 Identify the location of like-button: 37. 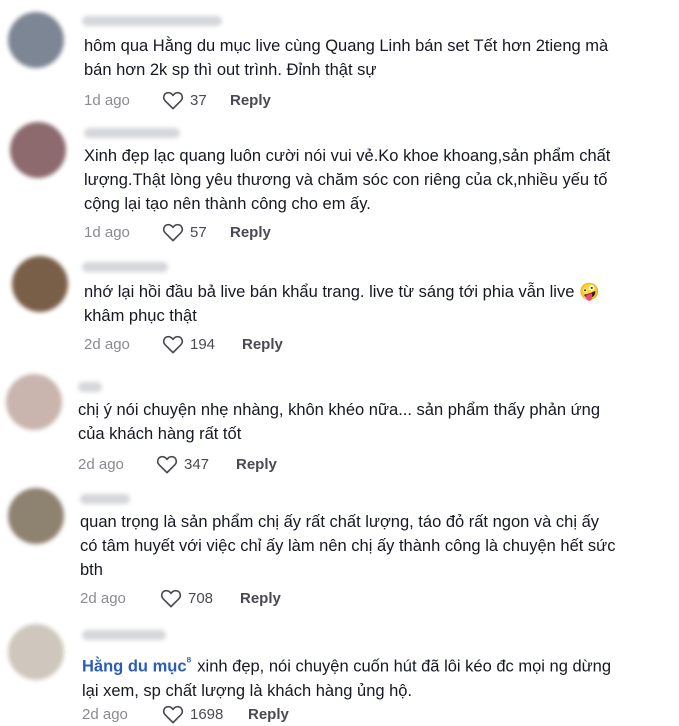
(184, 100).